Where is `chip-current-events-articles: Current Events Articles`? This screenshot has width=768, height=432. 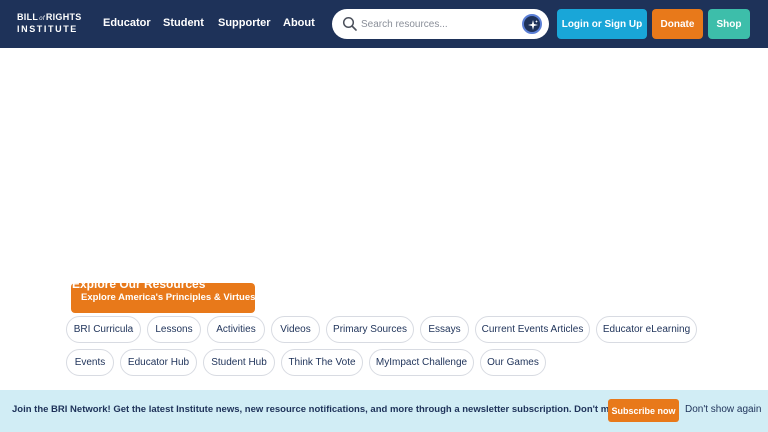
chip-current-events-articles: Current Events Articles is located at coordinates (532, 329).